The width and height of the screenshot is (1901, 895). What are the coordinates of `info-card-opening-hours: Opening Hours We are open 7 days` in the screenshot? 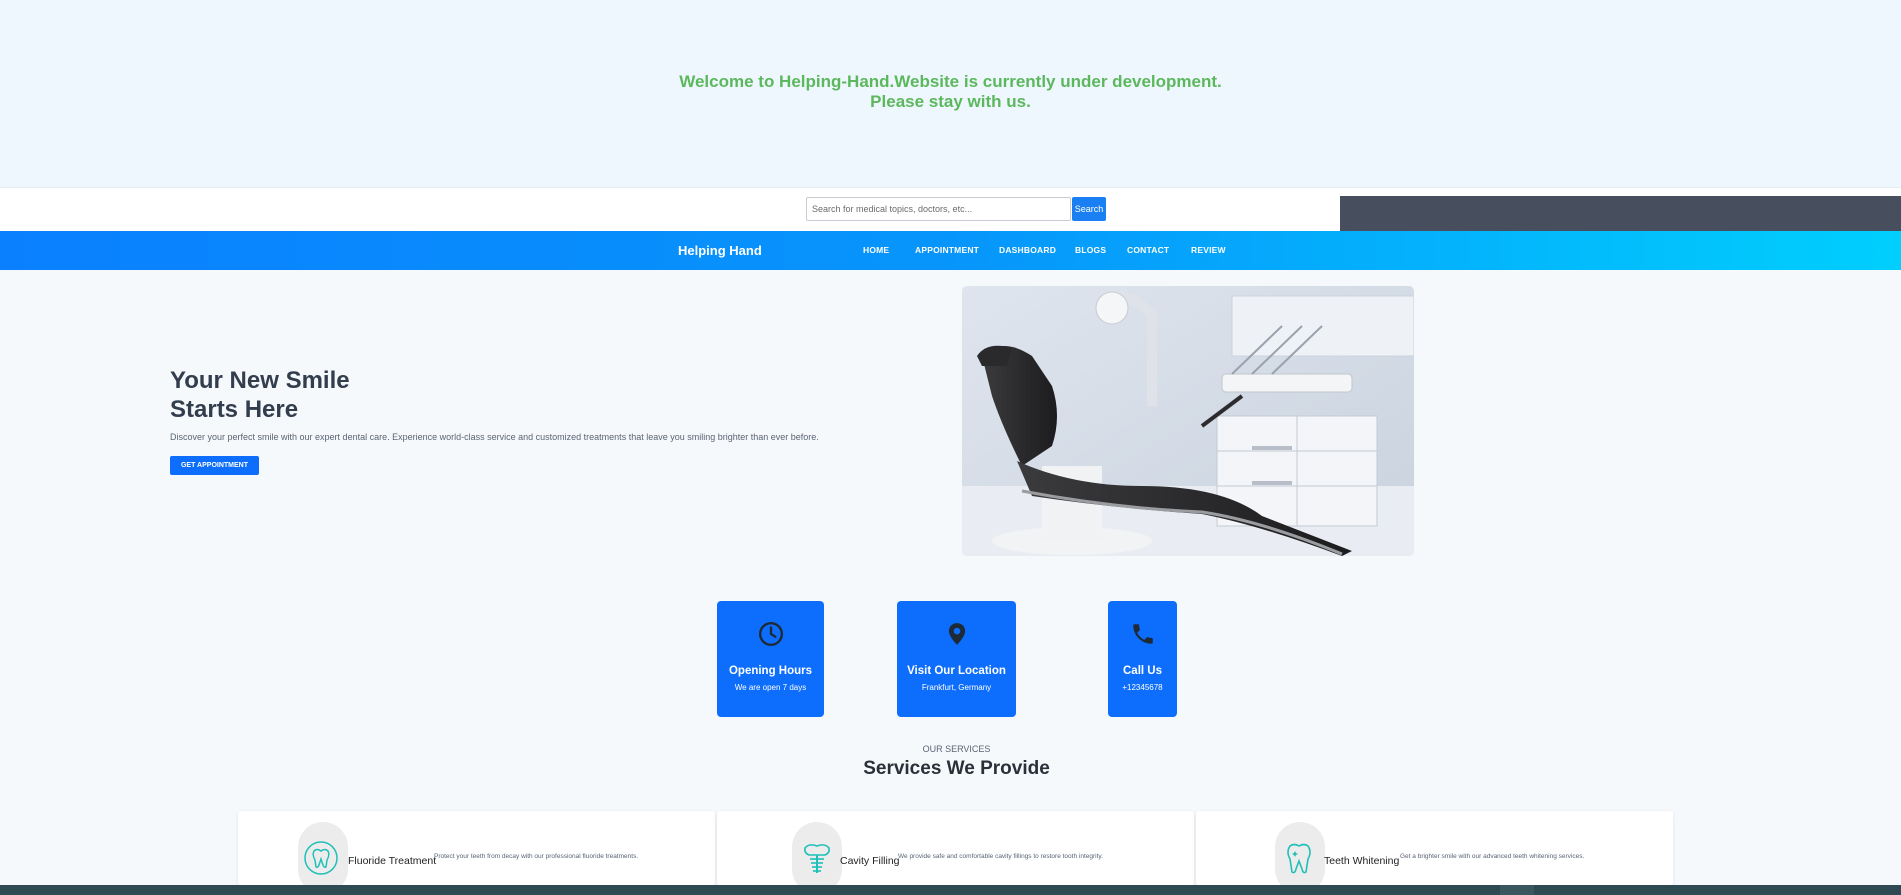 It's located at (770, 659).